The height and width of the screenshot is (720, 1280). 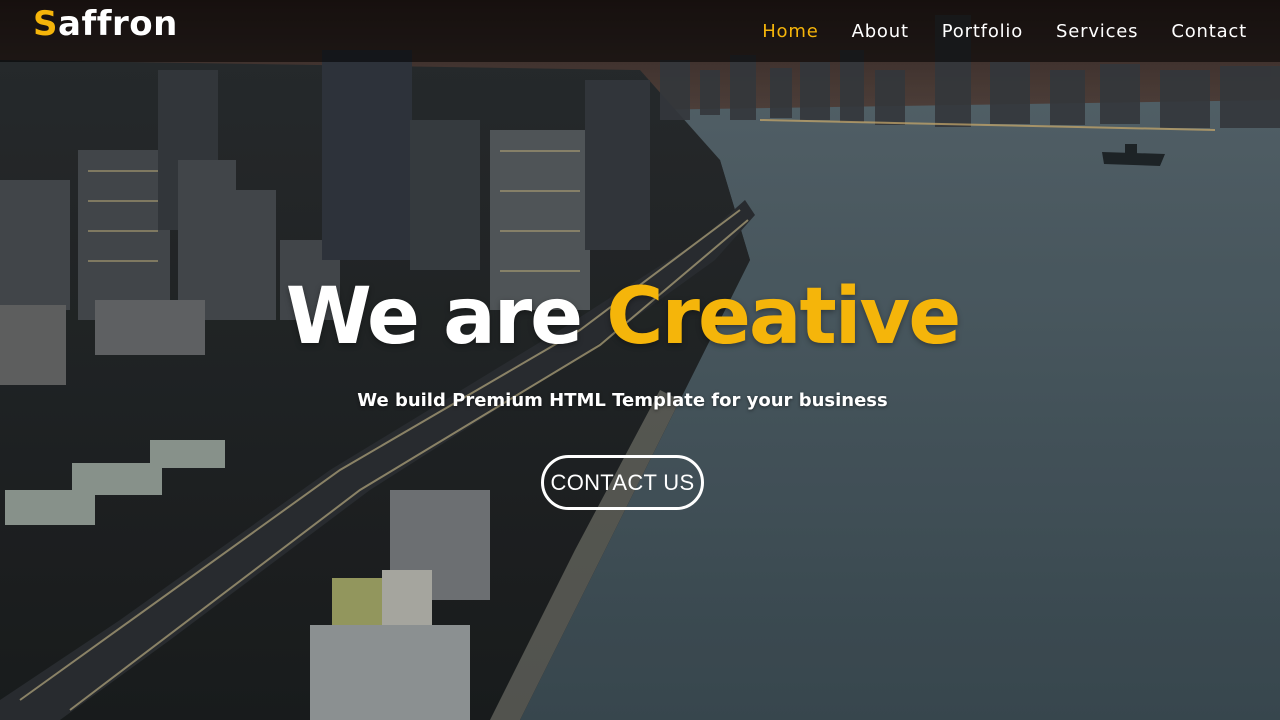 What do you see at coordinates (118, 24) in the screenshot?
I see `brand-name-rest: affron` at bounding box center [118, 24].